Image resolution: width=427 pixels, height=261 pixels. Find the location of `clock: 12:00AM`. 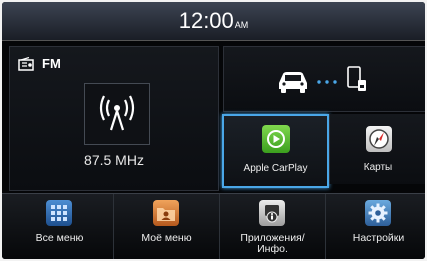

clock: 12:00AM is located at coordinates (213, 21).